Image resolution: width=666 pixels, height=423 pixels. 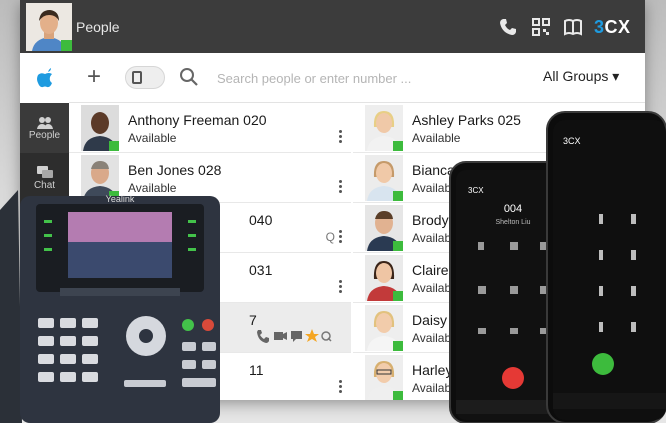 I want to click on contact-name: Ashley Parks 025, so click(x=466, y=120).